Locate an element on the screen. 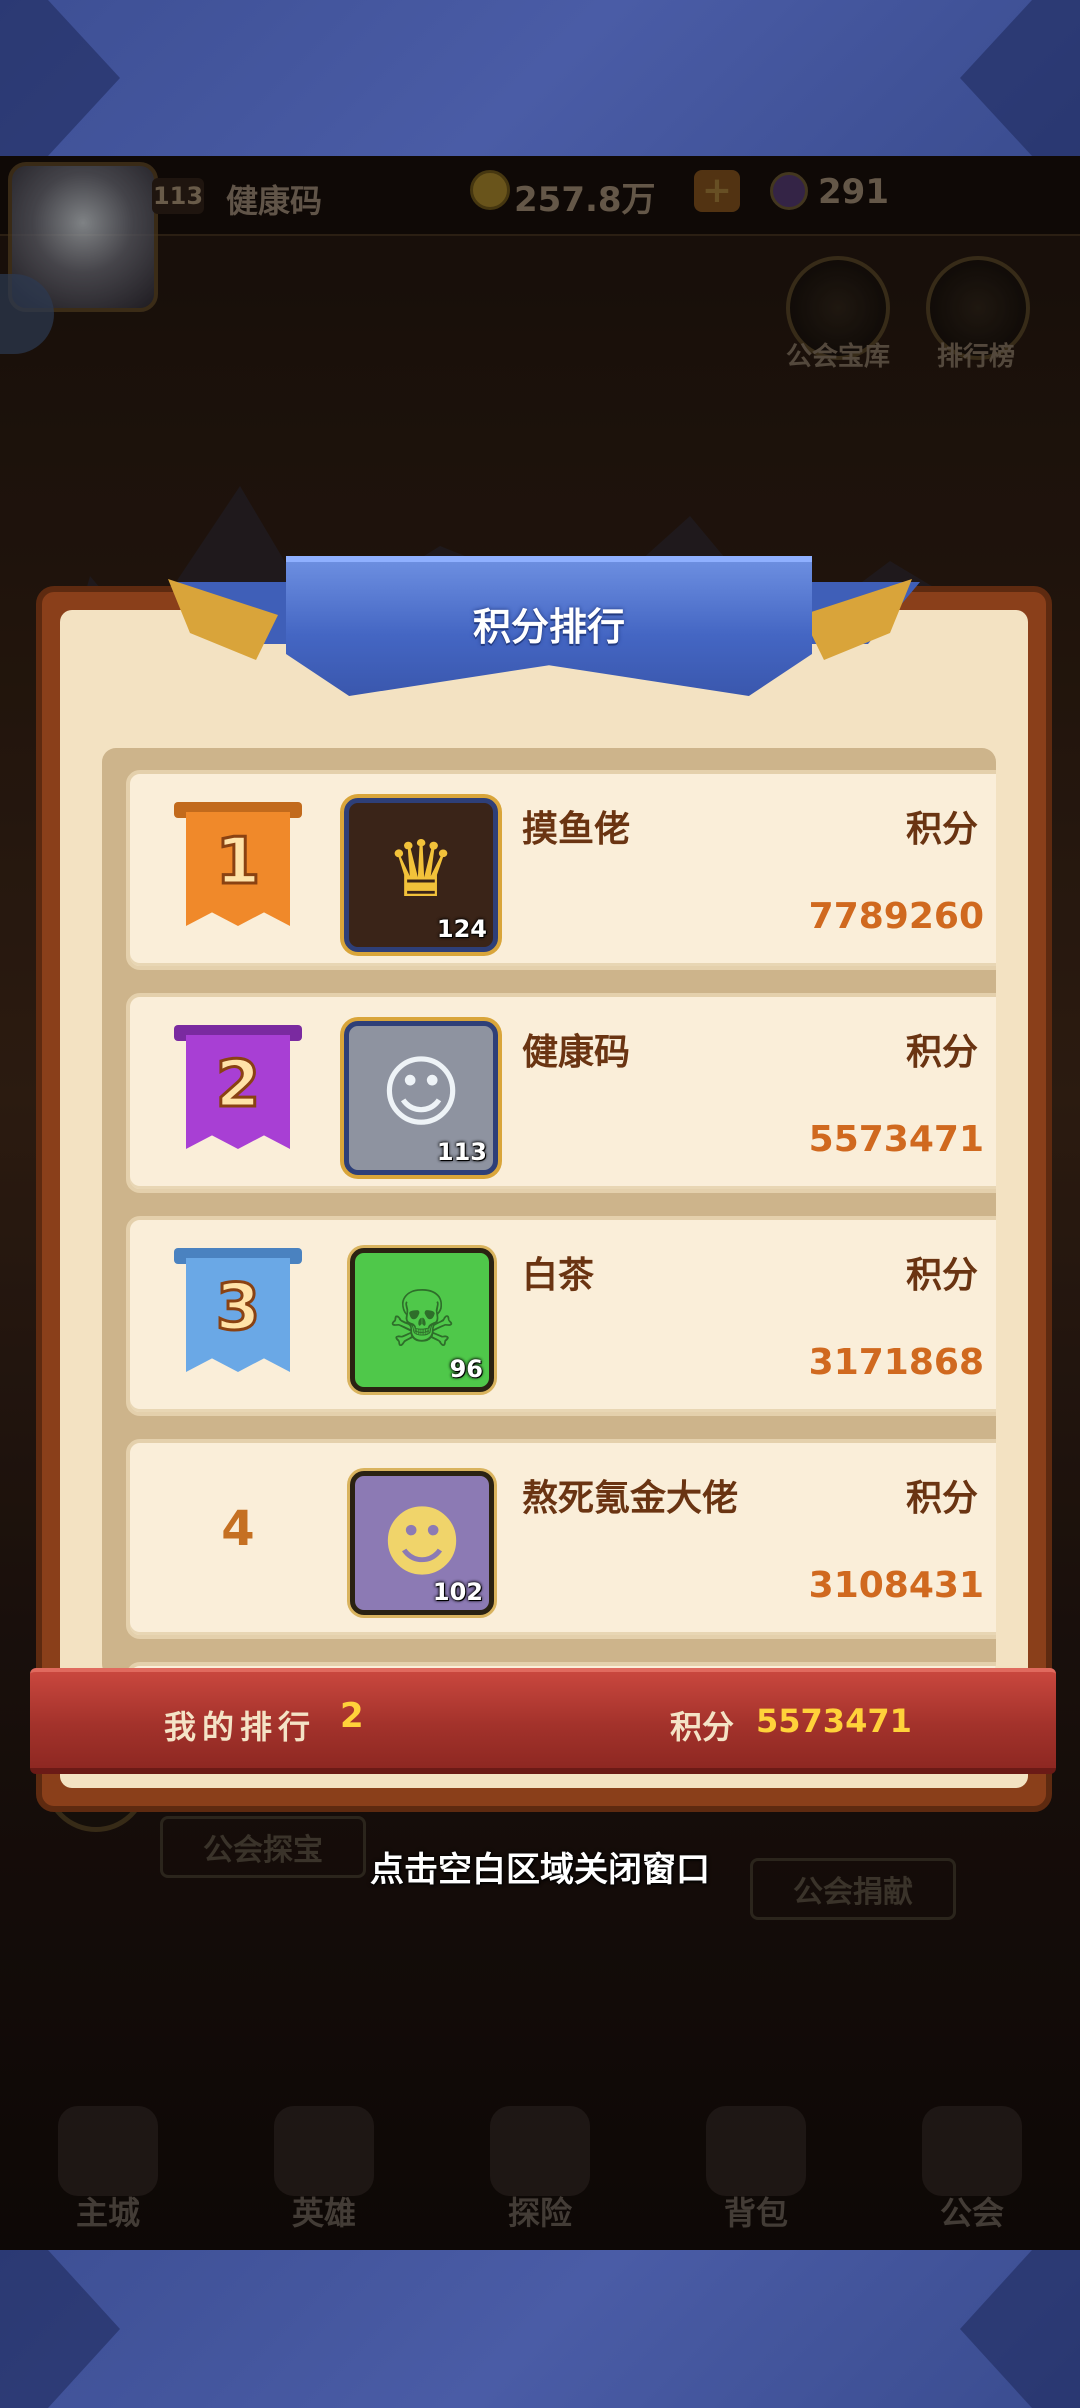 The image size is (1080, 2408). my-rank-label: 我的排行 is located at coordinates (240, 1727).